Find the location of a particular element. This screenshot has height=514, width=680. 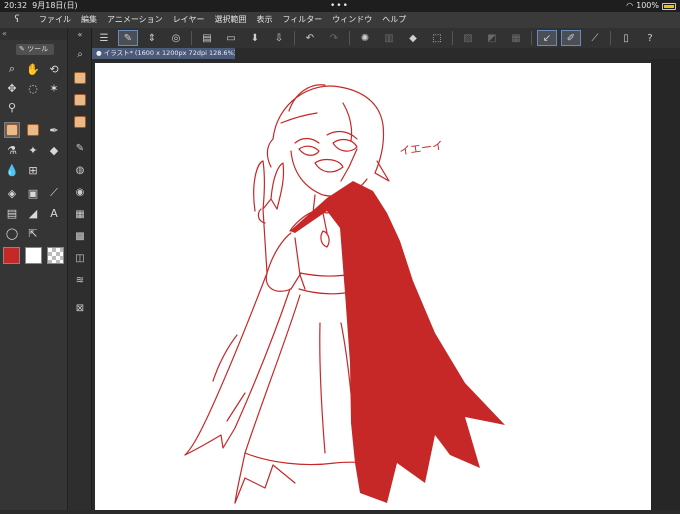

brush-size-icon: ◍ is located at coordinates (80, 170).